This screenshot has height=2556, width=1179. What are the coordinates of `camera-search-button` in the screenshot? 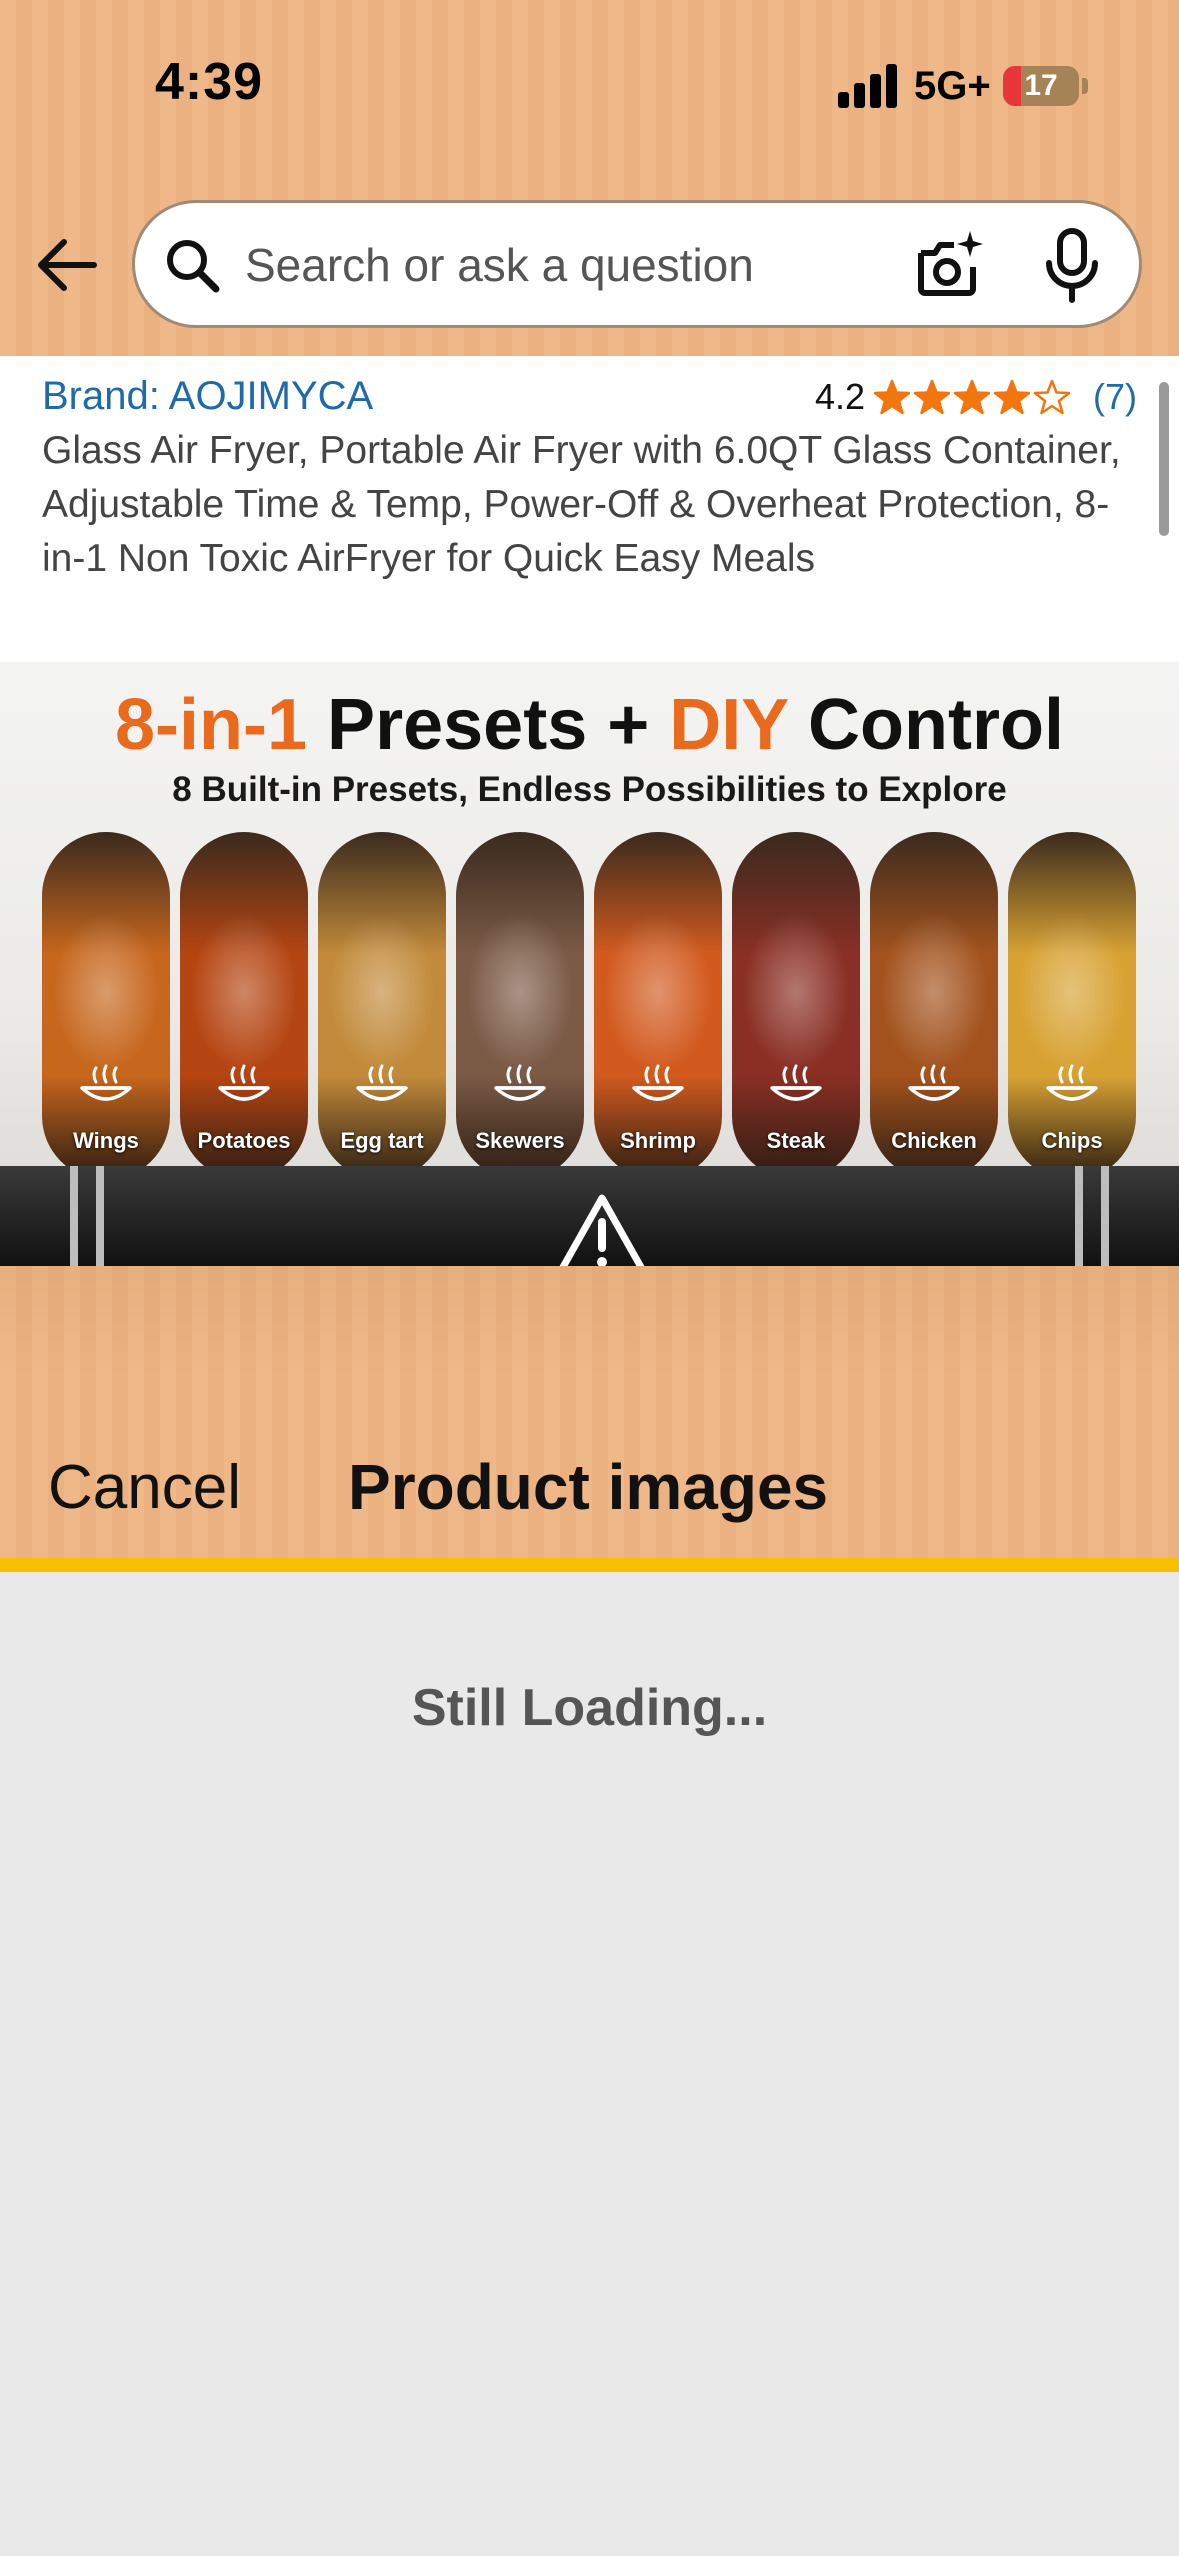 It's located at (948, 266).